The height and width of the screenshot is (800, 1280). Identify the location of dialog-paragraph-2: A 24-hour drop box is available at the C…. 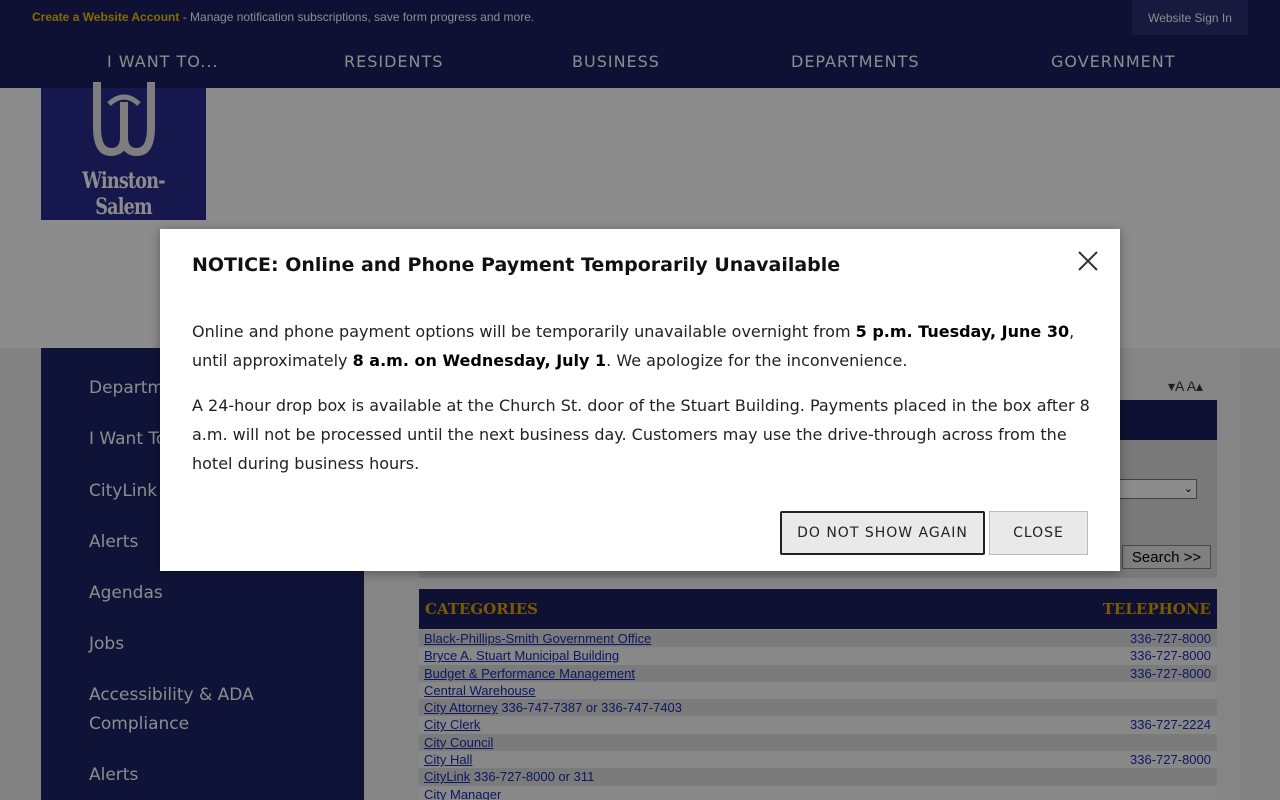
(641, 434).